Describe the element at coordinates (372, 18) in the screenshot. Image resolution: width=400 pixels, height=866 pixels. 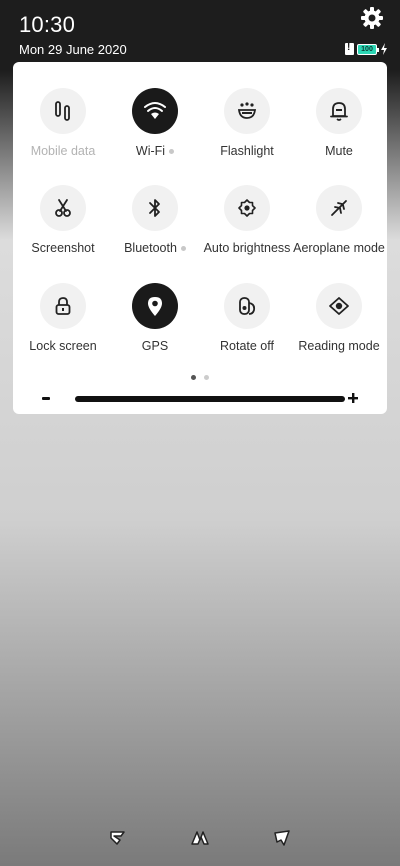
I see `settings-gear-icon` at that location.